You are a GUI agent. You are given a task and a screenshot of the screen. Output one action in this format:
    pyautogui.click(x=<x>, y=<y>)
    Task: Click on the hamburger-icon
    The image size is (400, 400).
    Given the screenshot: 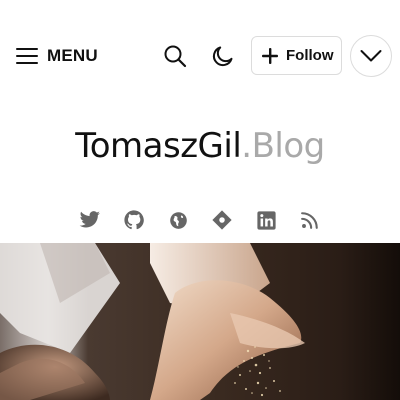 What is the action you would take?
    pyautogui.click(x=27, y=56)
    